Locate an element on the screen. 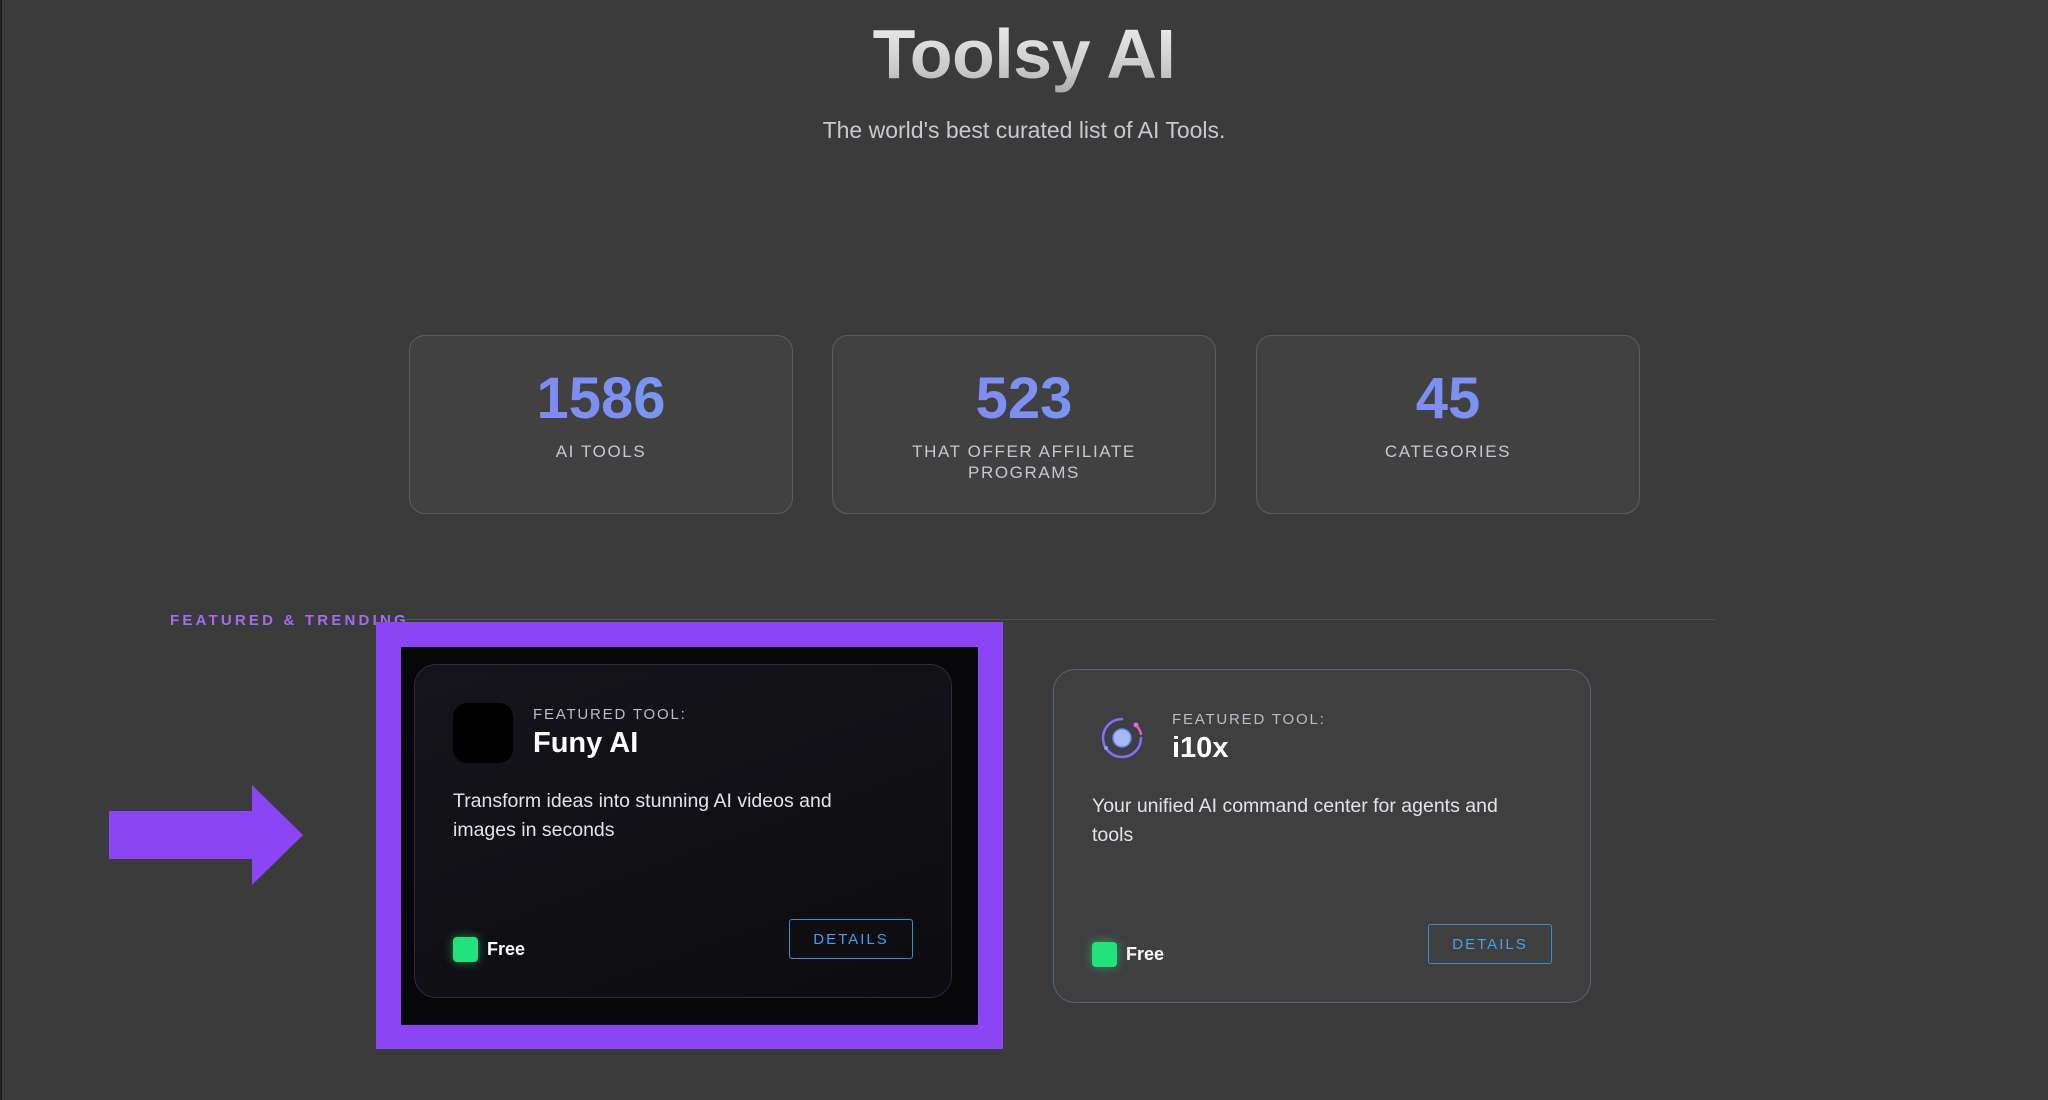  stat-value: 1586 is located at coordinates (601, 399).